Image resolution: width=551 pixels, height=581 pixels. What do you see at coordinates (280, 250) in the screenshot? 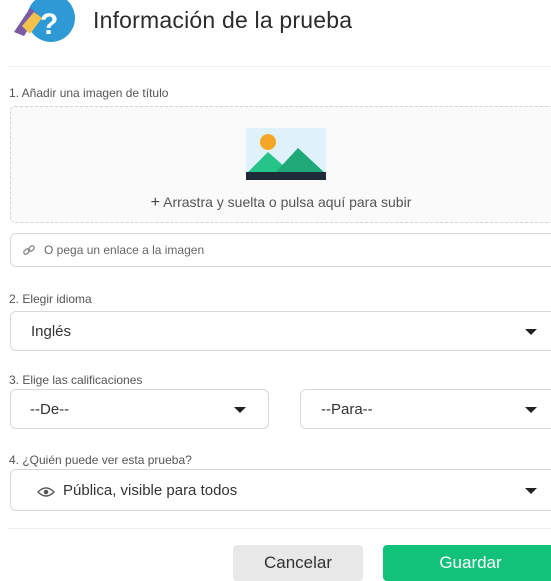
I see `image-link-input: O pega un enlace a la imagen` at bounding box center [280, 250].